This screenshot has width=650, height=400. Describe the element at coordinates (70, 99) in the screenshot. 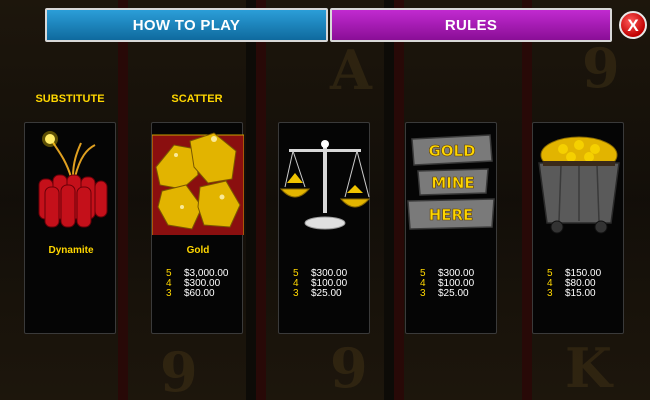

I see `substitute-label: SUBSTITUTE` at that location.